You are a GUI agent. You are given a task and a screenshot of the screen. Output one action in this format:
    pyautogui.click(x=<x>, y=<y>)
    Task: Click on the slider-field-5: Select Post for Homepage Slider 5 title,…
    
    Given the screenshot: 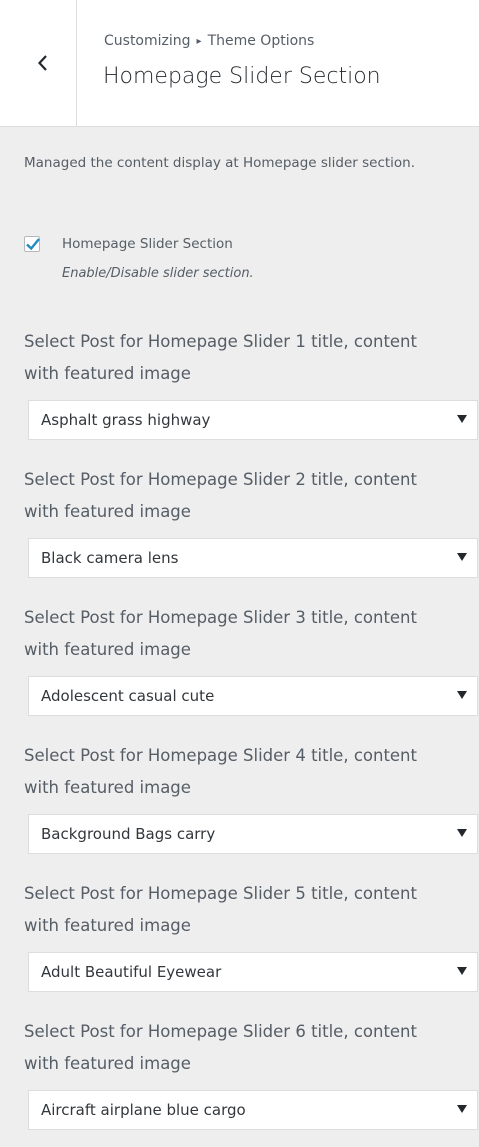 What is the action you would take?
    pyautogui.click(x=251, y=935)
    